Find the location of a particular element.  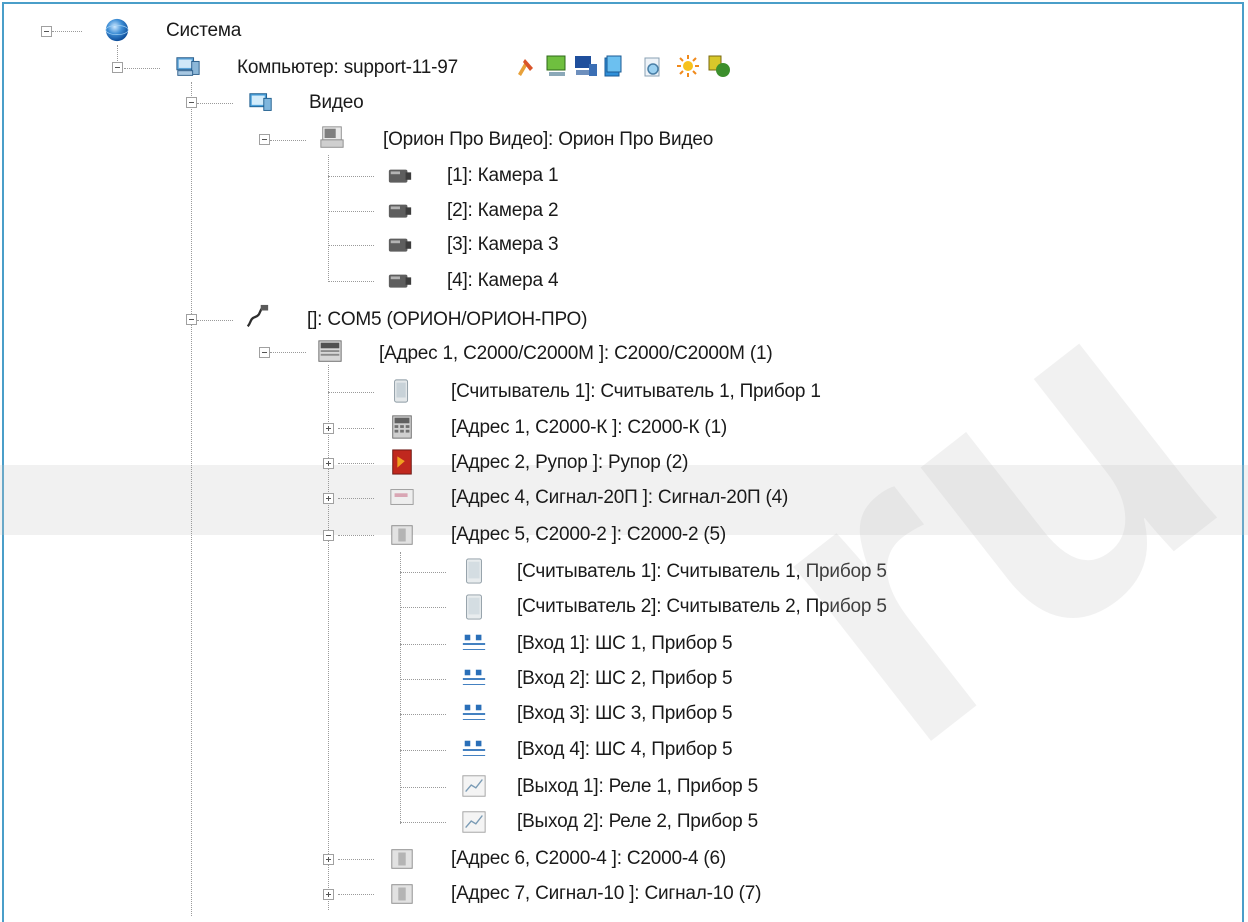

tree-node-camera: [1]: Камера 1 is located at coordinates (503, 176).